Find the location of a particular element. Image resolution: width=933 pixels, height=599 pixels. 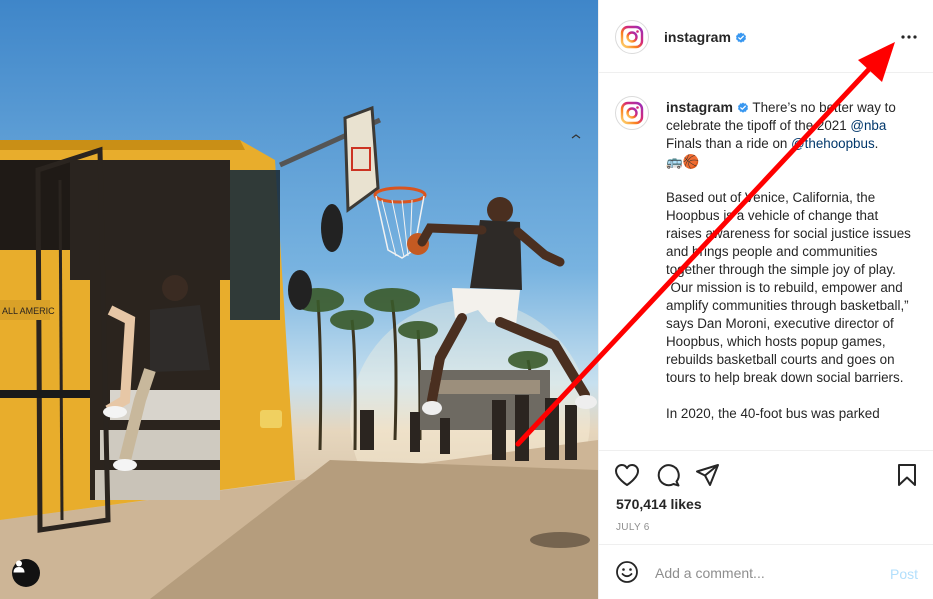

header-username-text: instagram is located at coordinates (697, 37).